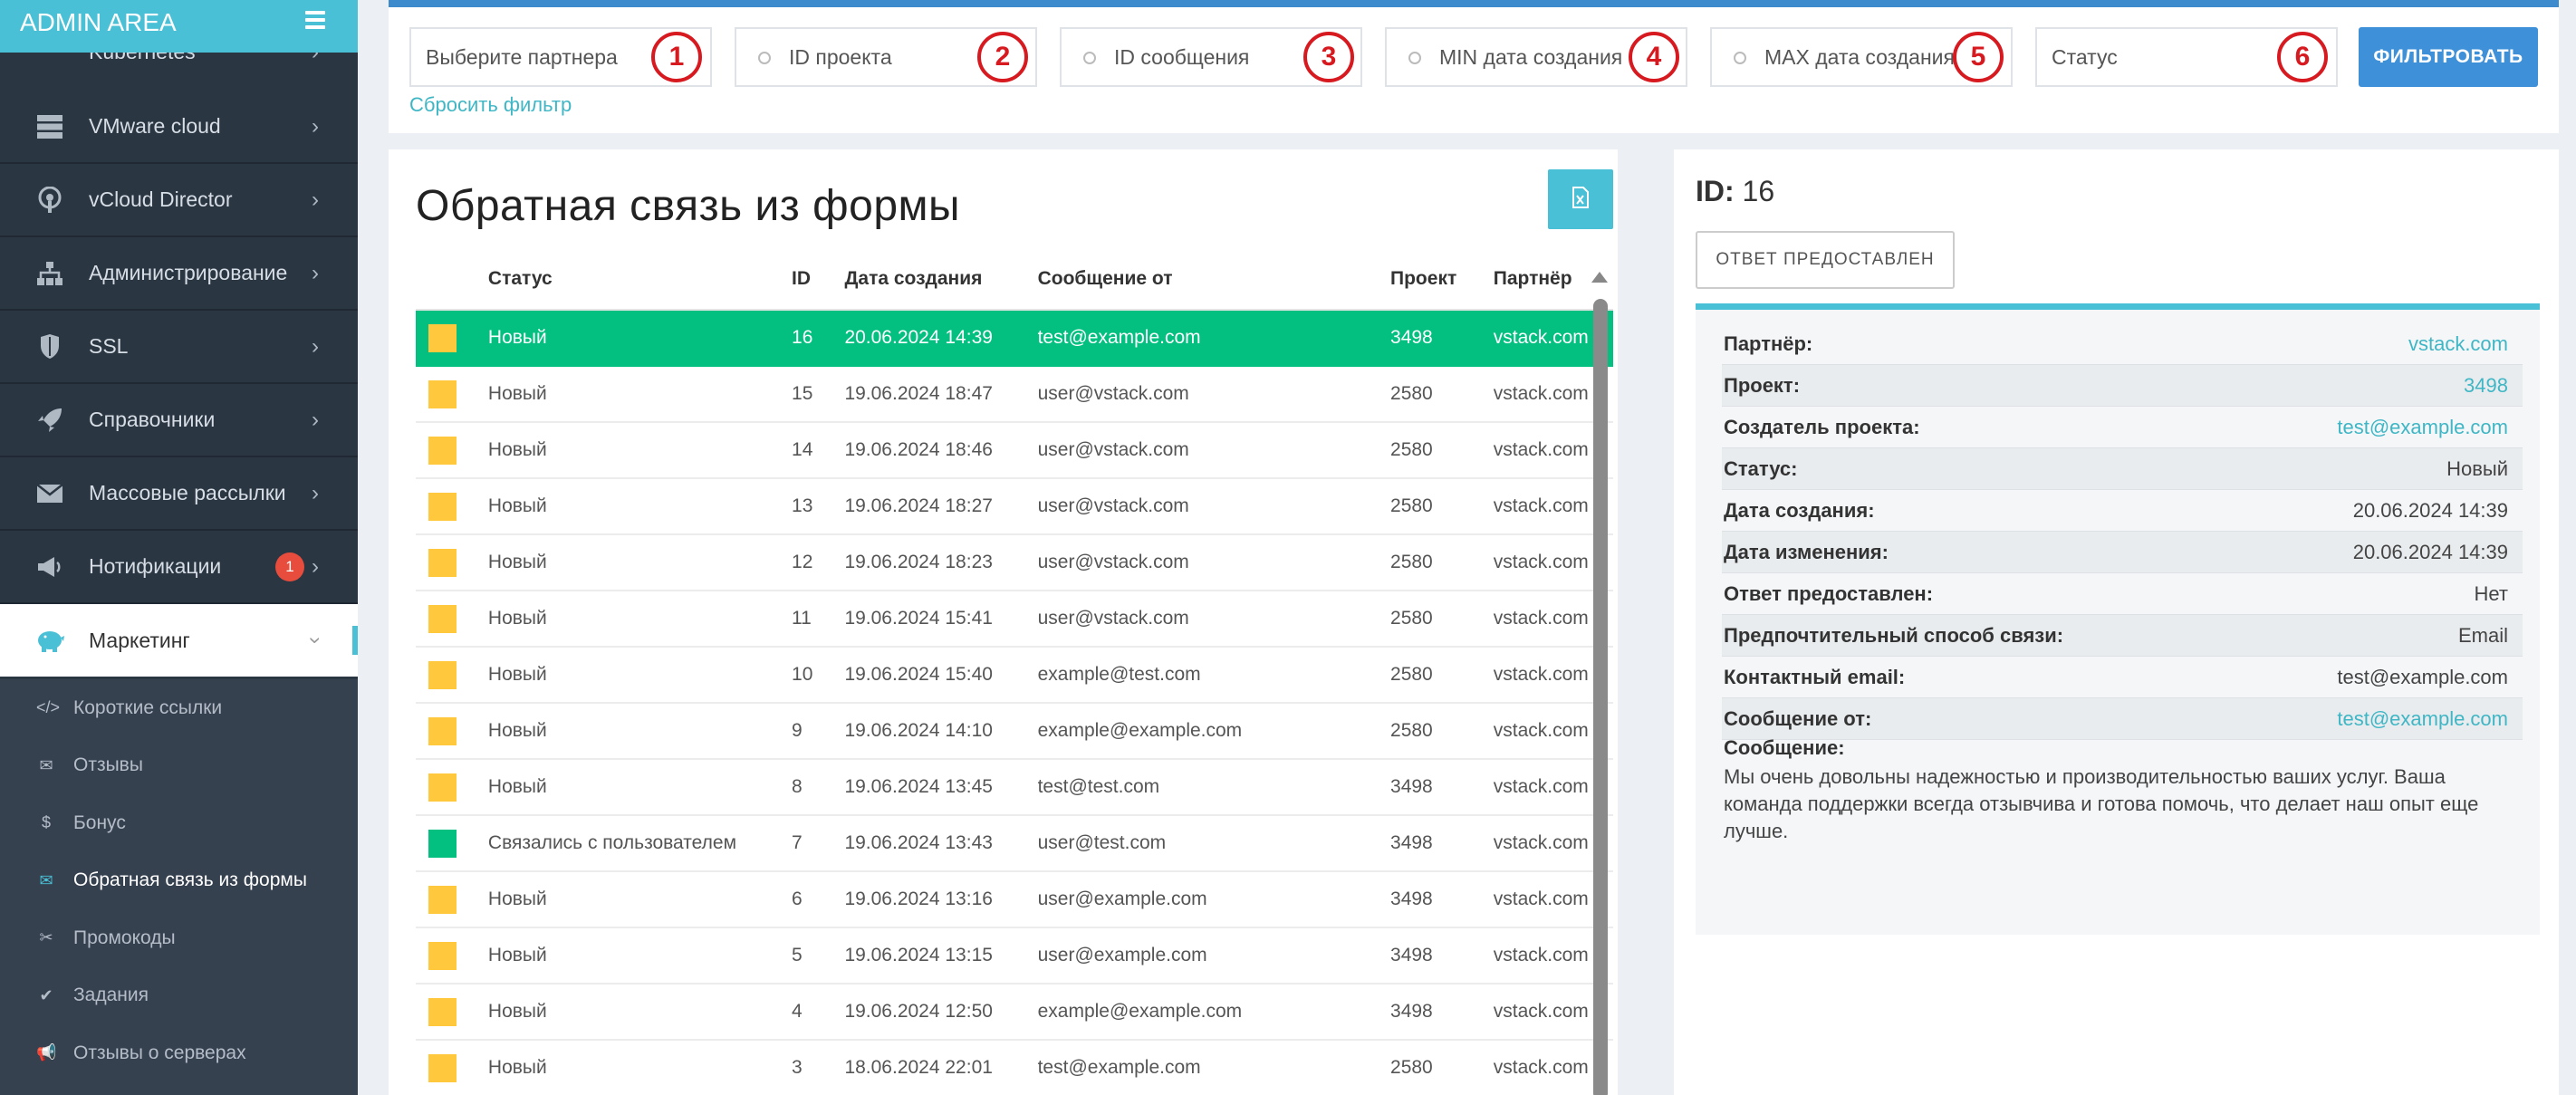 The height and width of the screenshot is (1095, 2576). I want to click on page-title: Обратная связь из формы, so click(688, 206).